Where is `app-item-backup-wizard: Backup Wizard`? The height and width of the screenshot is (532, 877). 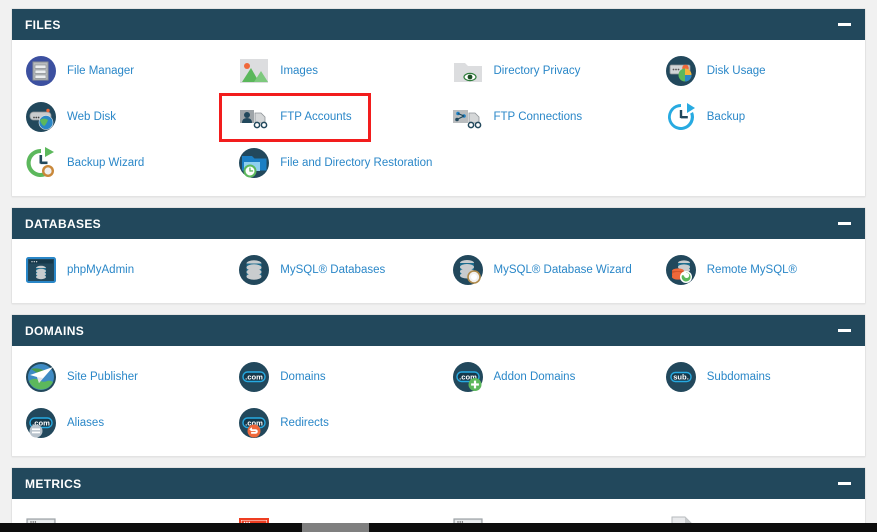 app-item-backup-wizard: Backup Wizard is located at coordinates (118, 163).